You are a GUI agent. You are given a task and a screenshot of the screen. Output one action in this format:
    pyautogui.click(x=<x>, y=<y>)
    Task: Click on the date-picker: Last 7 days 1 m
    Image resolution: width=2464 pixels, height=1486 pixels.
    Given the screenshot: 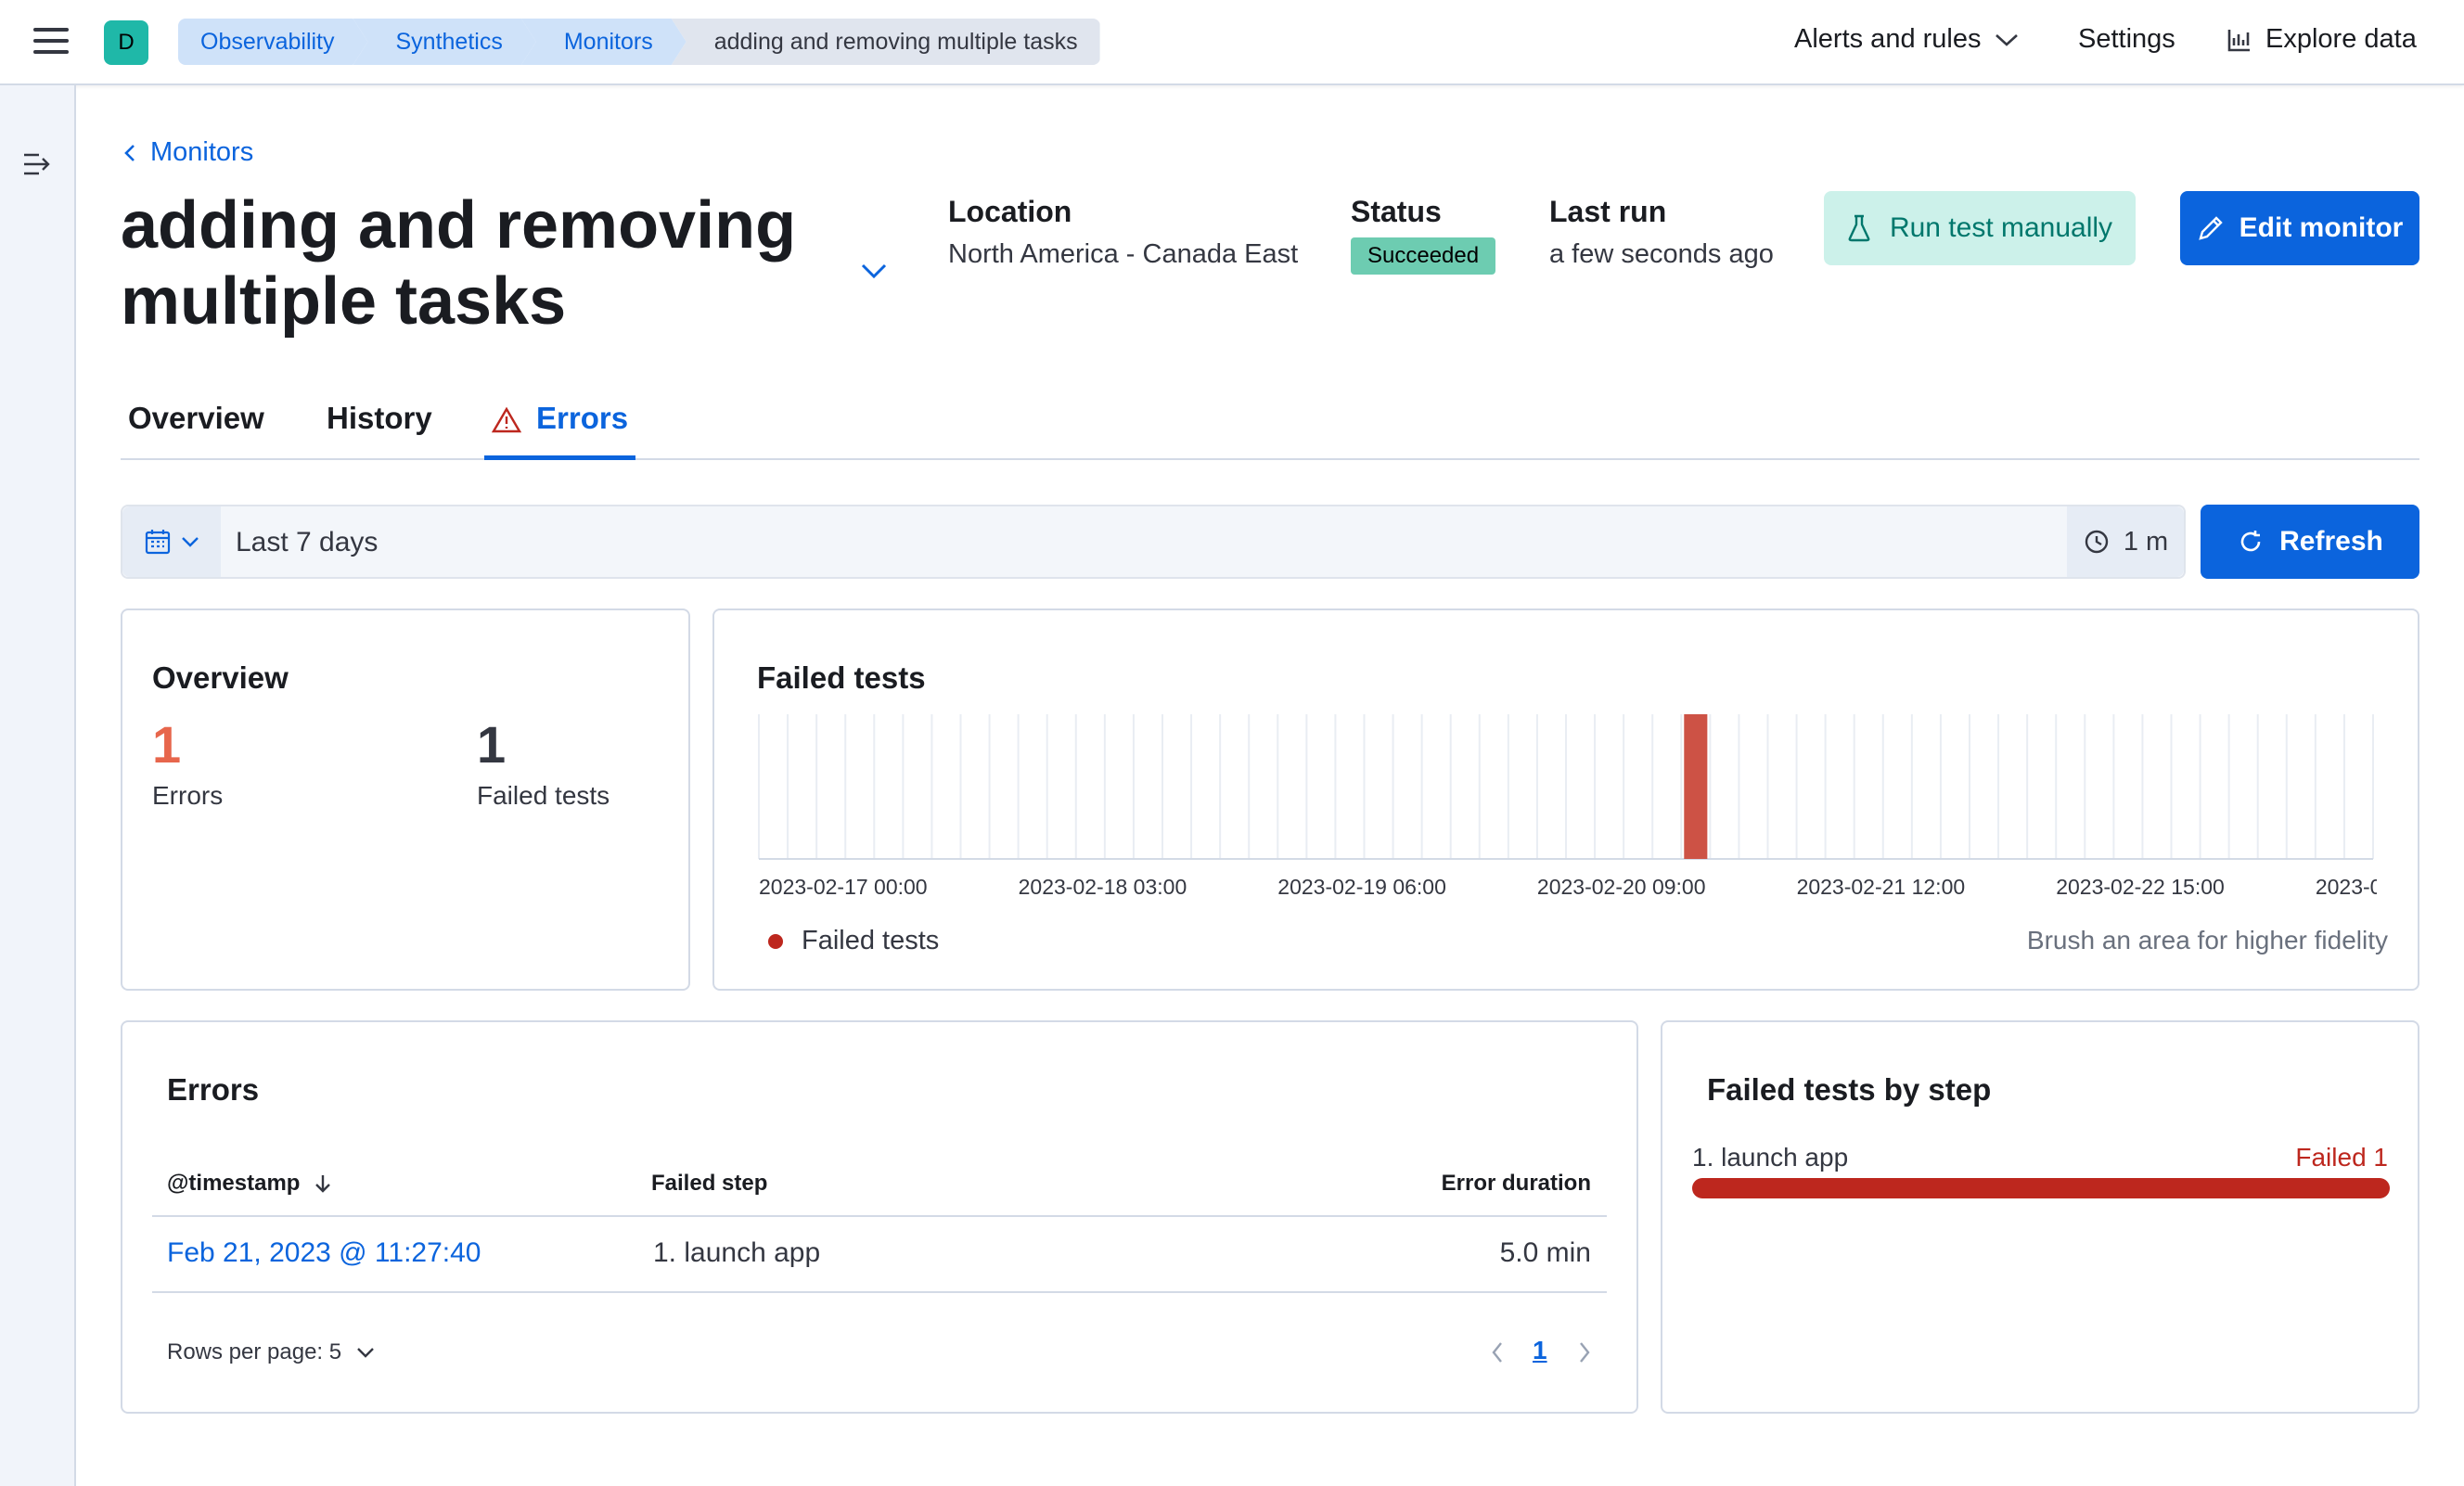 What is the action you would take?
    pyautogui.click(x=1153, y=542)
    